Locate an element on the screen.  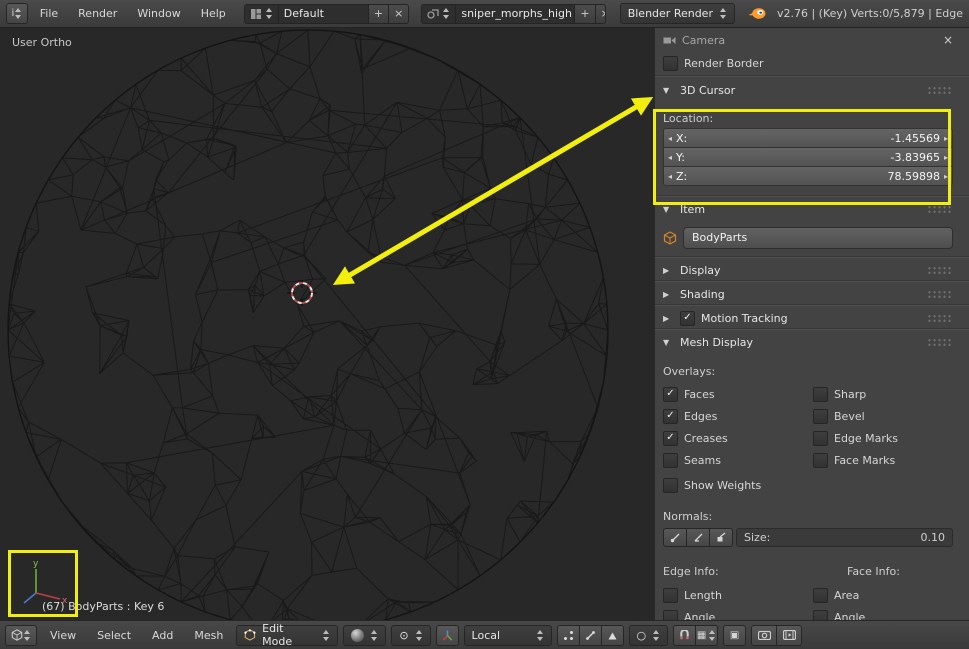
screen-layout-delete-button: × is located at coordinates (399, 13).